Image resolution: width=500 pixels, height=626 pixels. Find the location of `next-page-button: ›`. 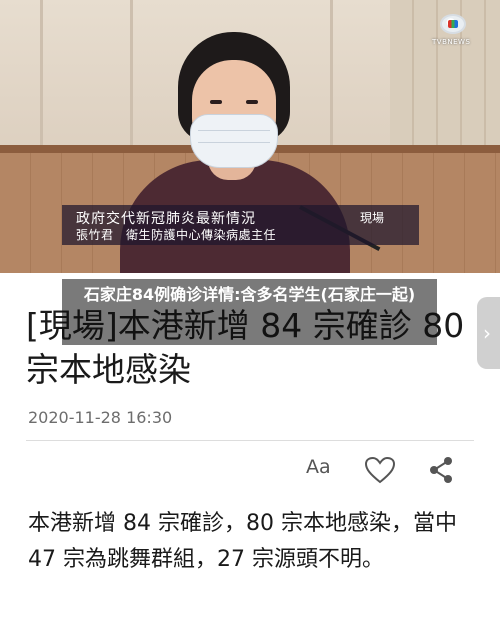

next-page-button: › is located at coordinates (488, 333).